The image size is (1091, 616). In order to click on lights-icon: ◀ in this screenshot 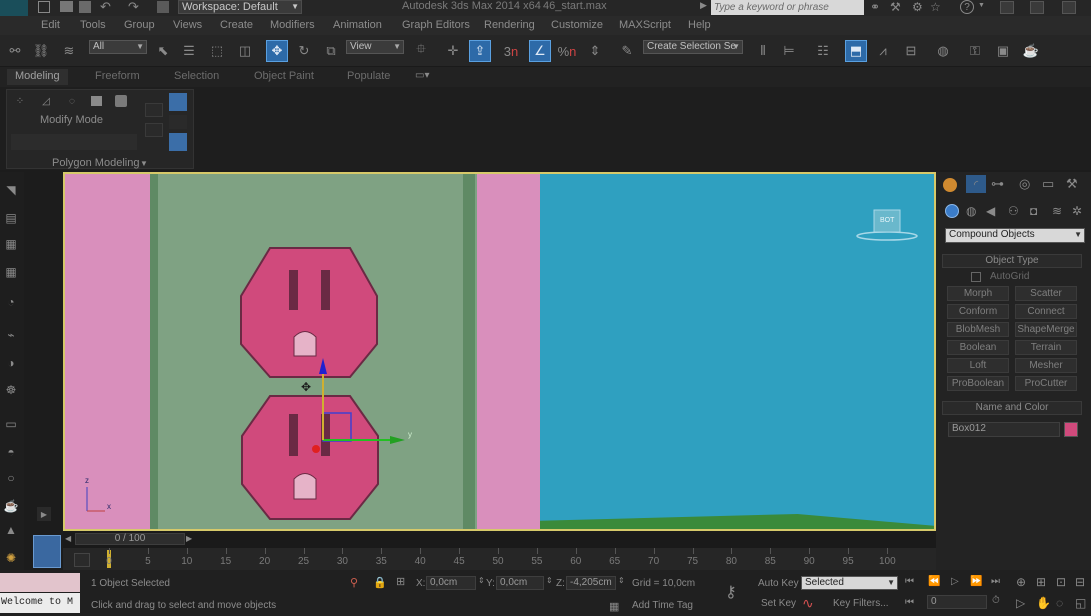, I will do `click(990, 211)`.